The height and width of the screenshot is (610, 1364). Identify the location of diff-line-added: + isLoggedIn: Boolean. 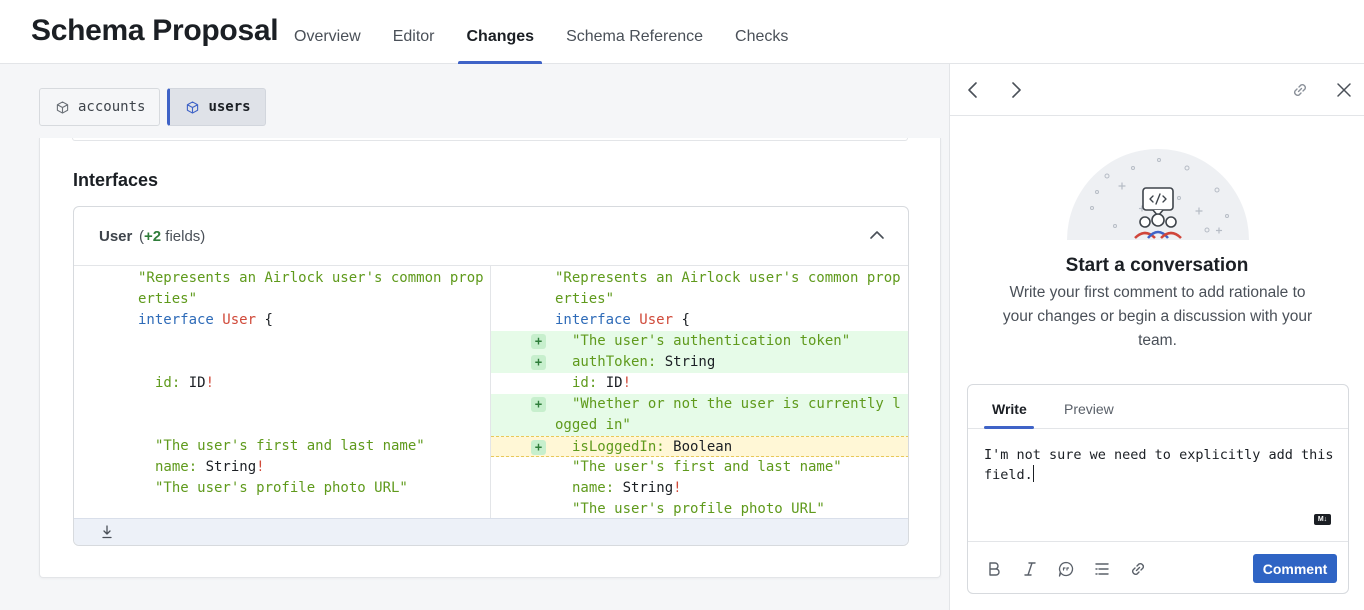
(699, 447).